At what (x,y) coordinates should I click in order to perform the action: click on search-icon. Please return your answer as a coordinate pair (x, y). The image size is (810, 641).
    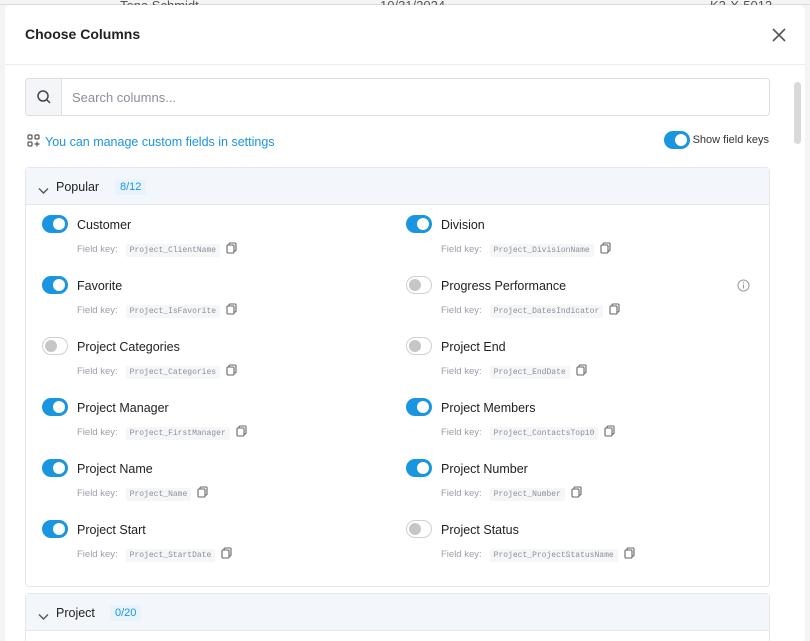
    Looking at the image, I should click on (44, 97).